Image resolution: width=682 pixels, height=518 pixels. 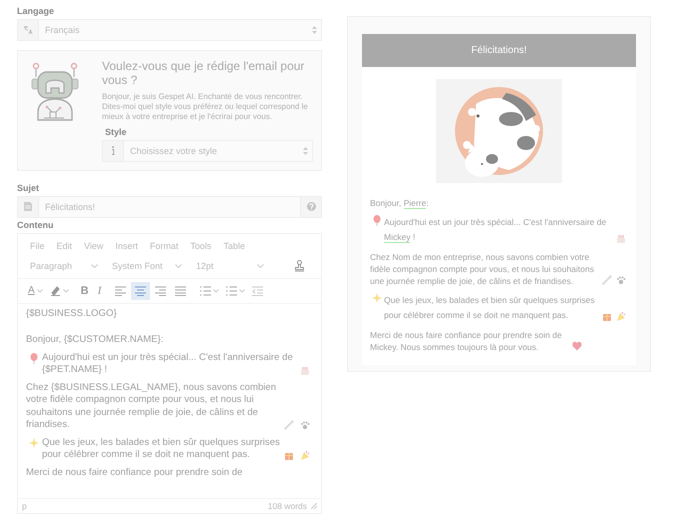 I want to click on paragraph-text: Chez {$BUSINESS.LEGAL_NAME}, nous savons combien votre fidèle compagnon compte pour vous, et nous lui souhaitons une journée remplie de joie, de câlins et de friandises., so click(x=152, y=407).